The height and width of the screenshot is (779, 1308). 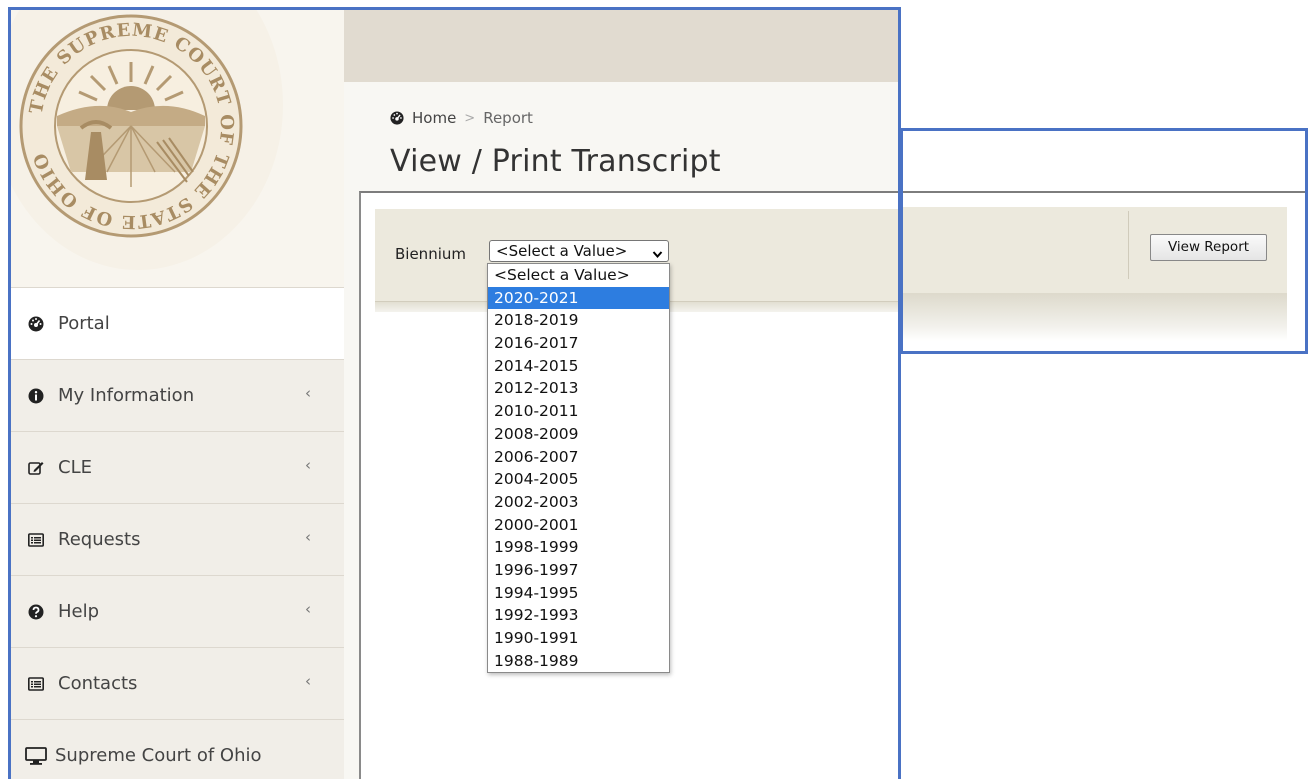 I want to click on dropdown-option: 2008-2009, so click(x=578, y=434).